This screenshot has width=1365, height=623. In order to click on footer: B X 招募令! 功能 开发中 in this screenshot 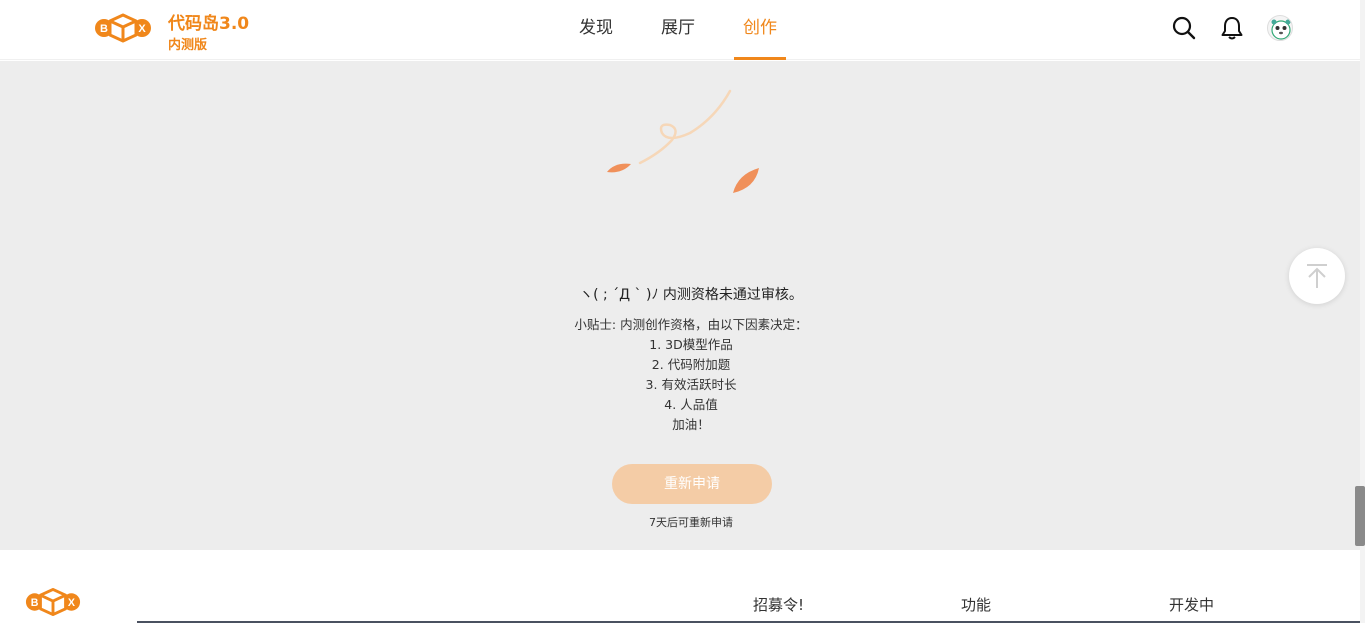, I will do `click(680, 586)`.